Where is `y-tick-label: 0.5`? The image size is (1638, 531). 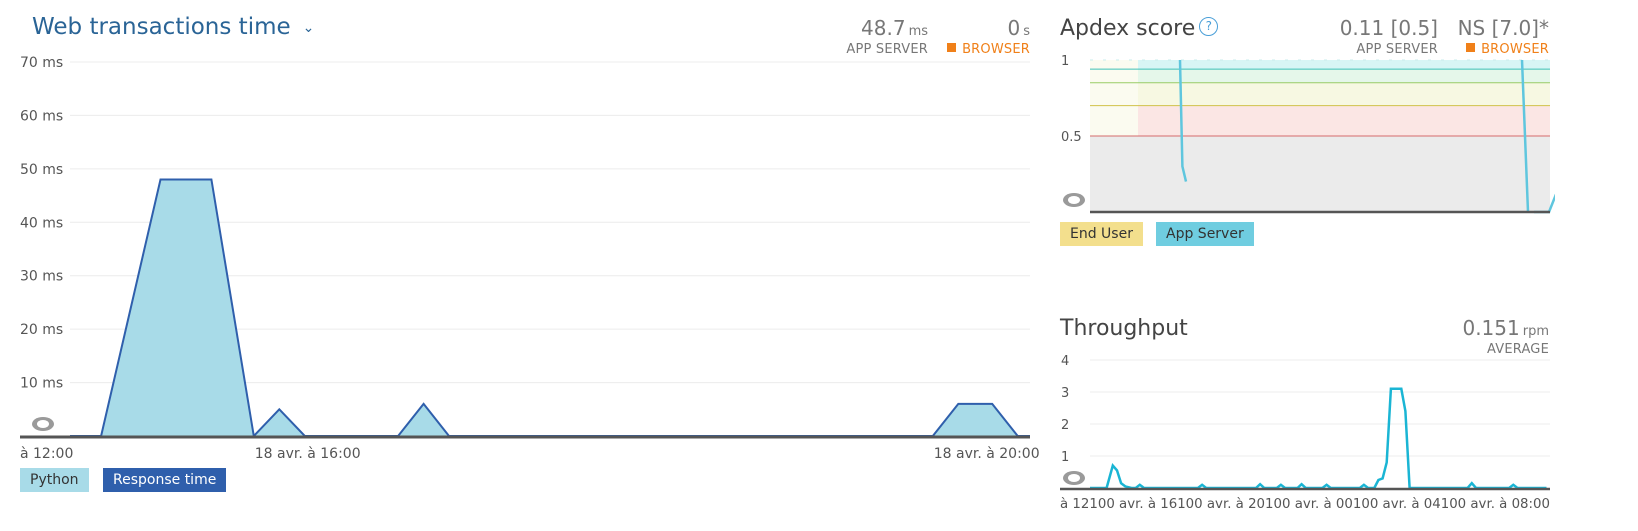 y-tick-label: 0.5 is located at coordinates (1071, 137).